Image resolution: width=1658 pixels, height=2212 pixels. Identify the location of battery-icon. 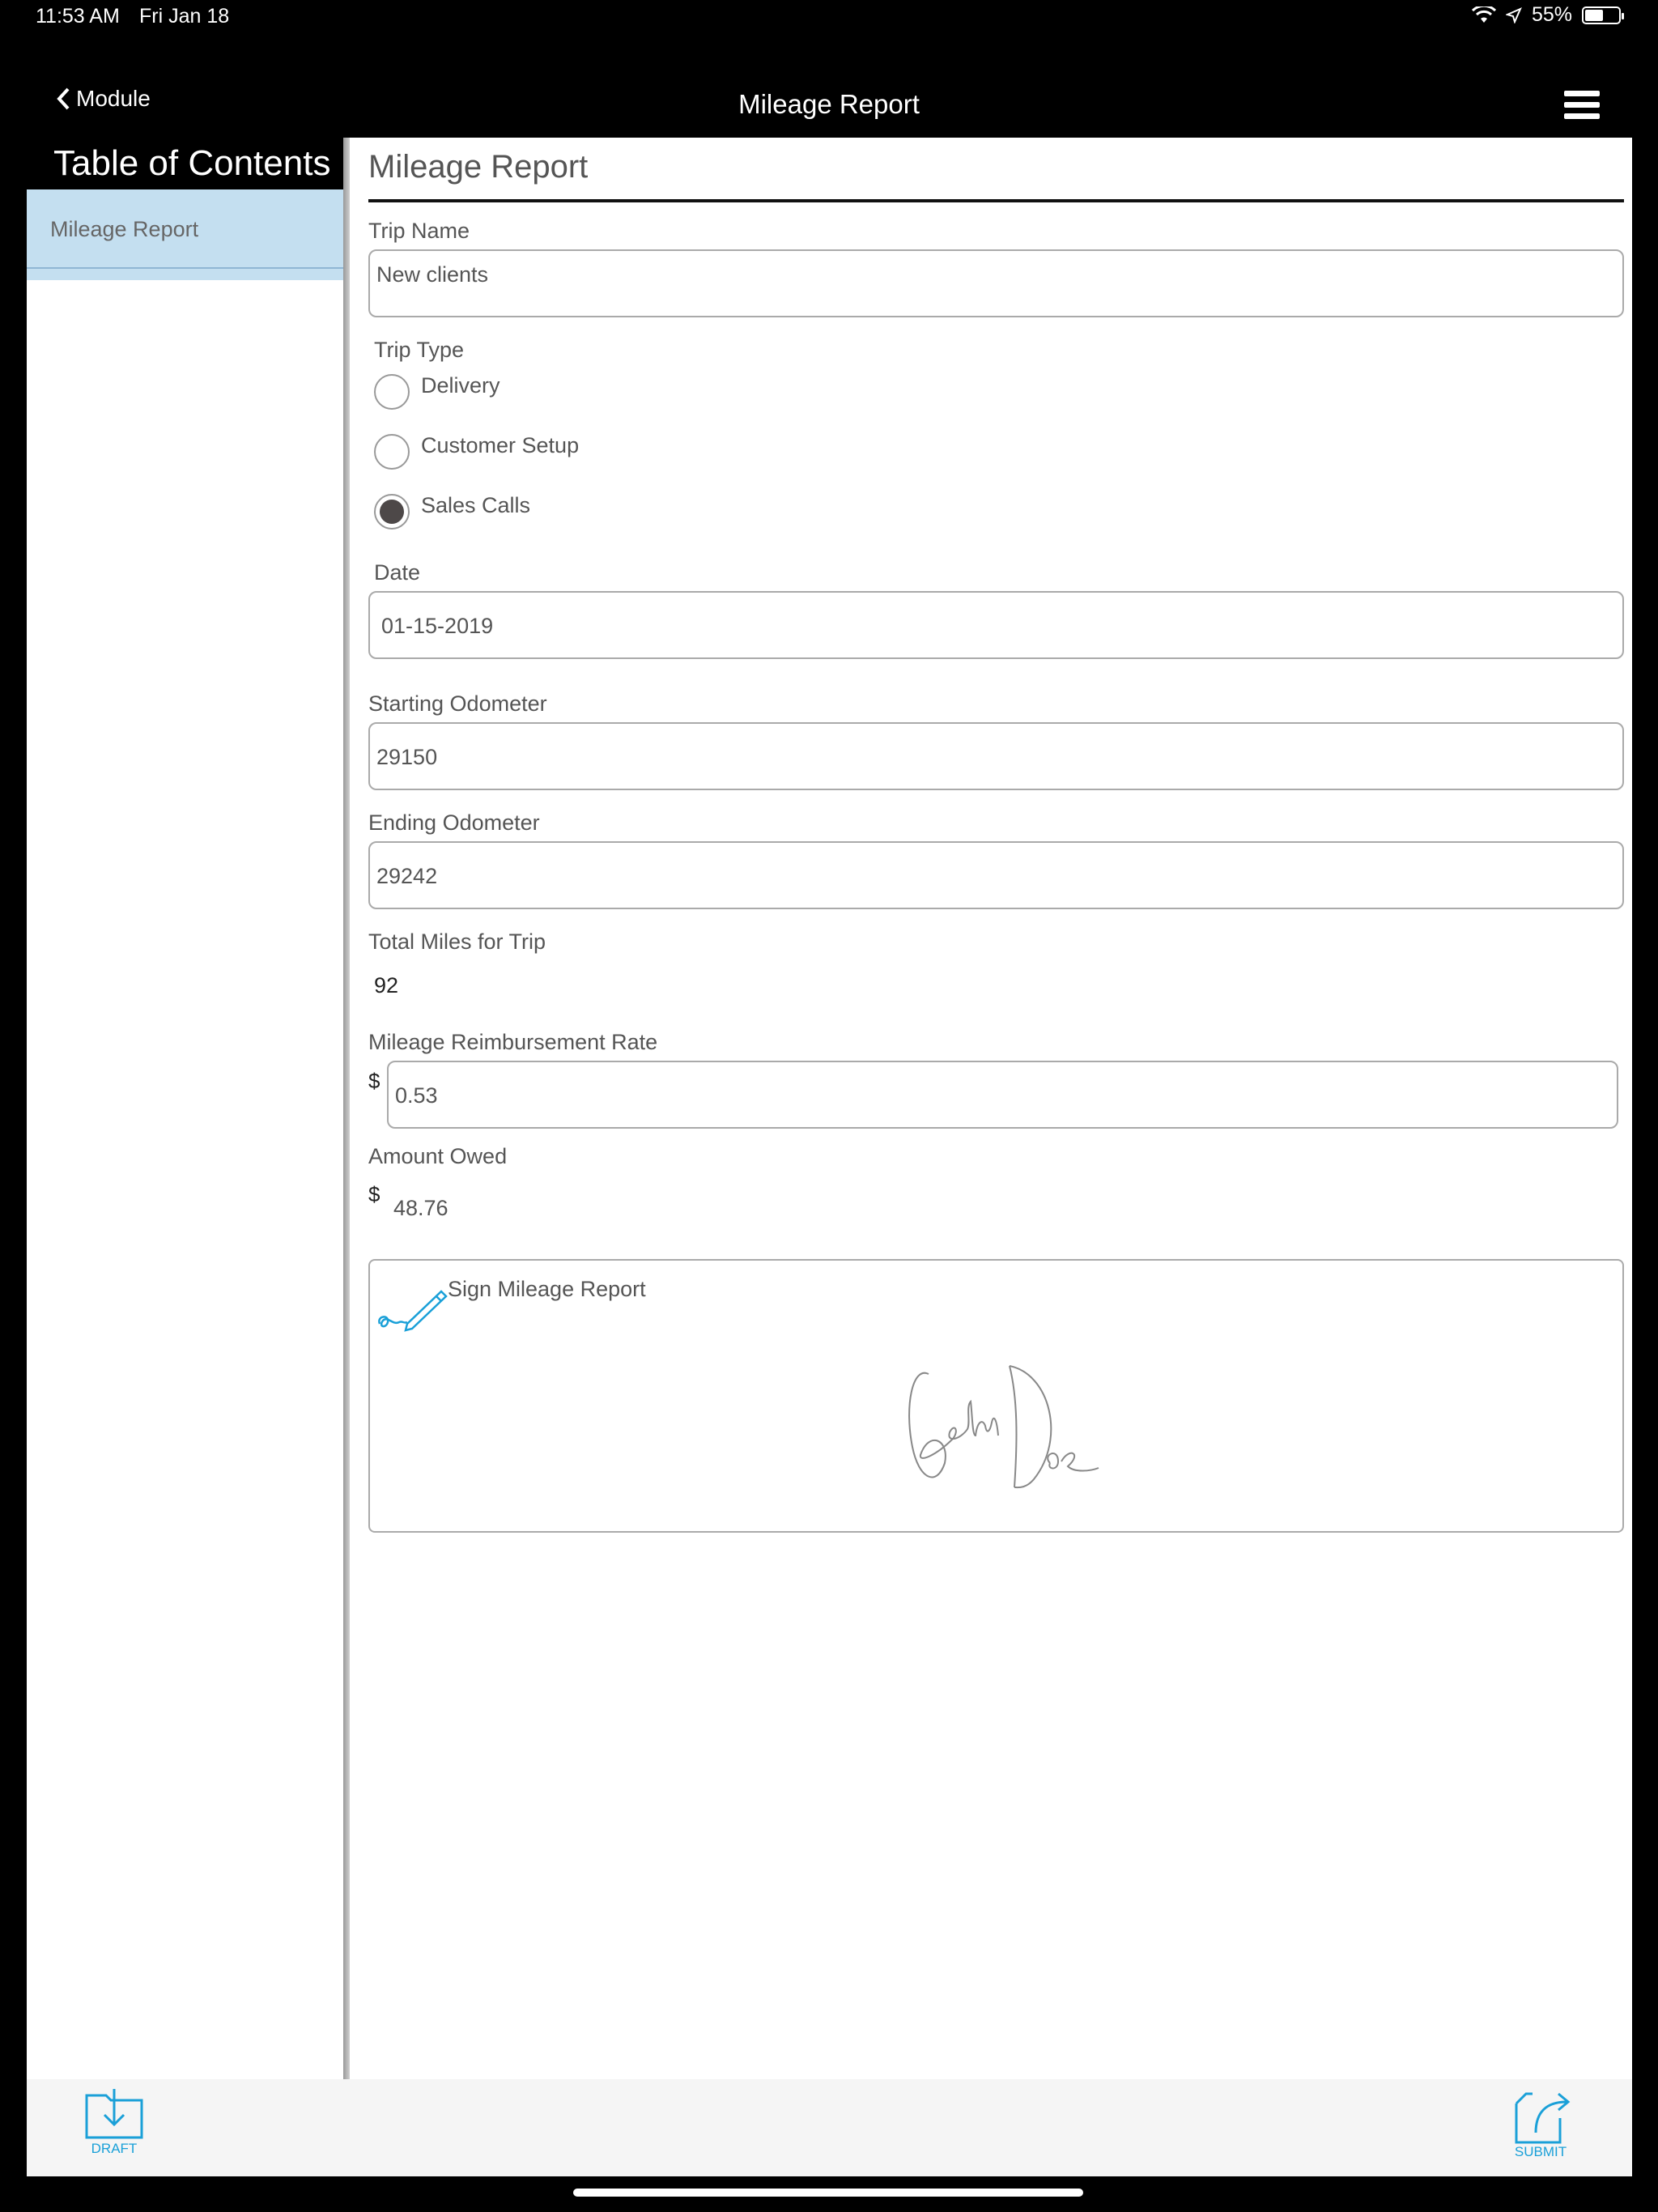
(1603, 15).